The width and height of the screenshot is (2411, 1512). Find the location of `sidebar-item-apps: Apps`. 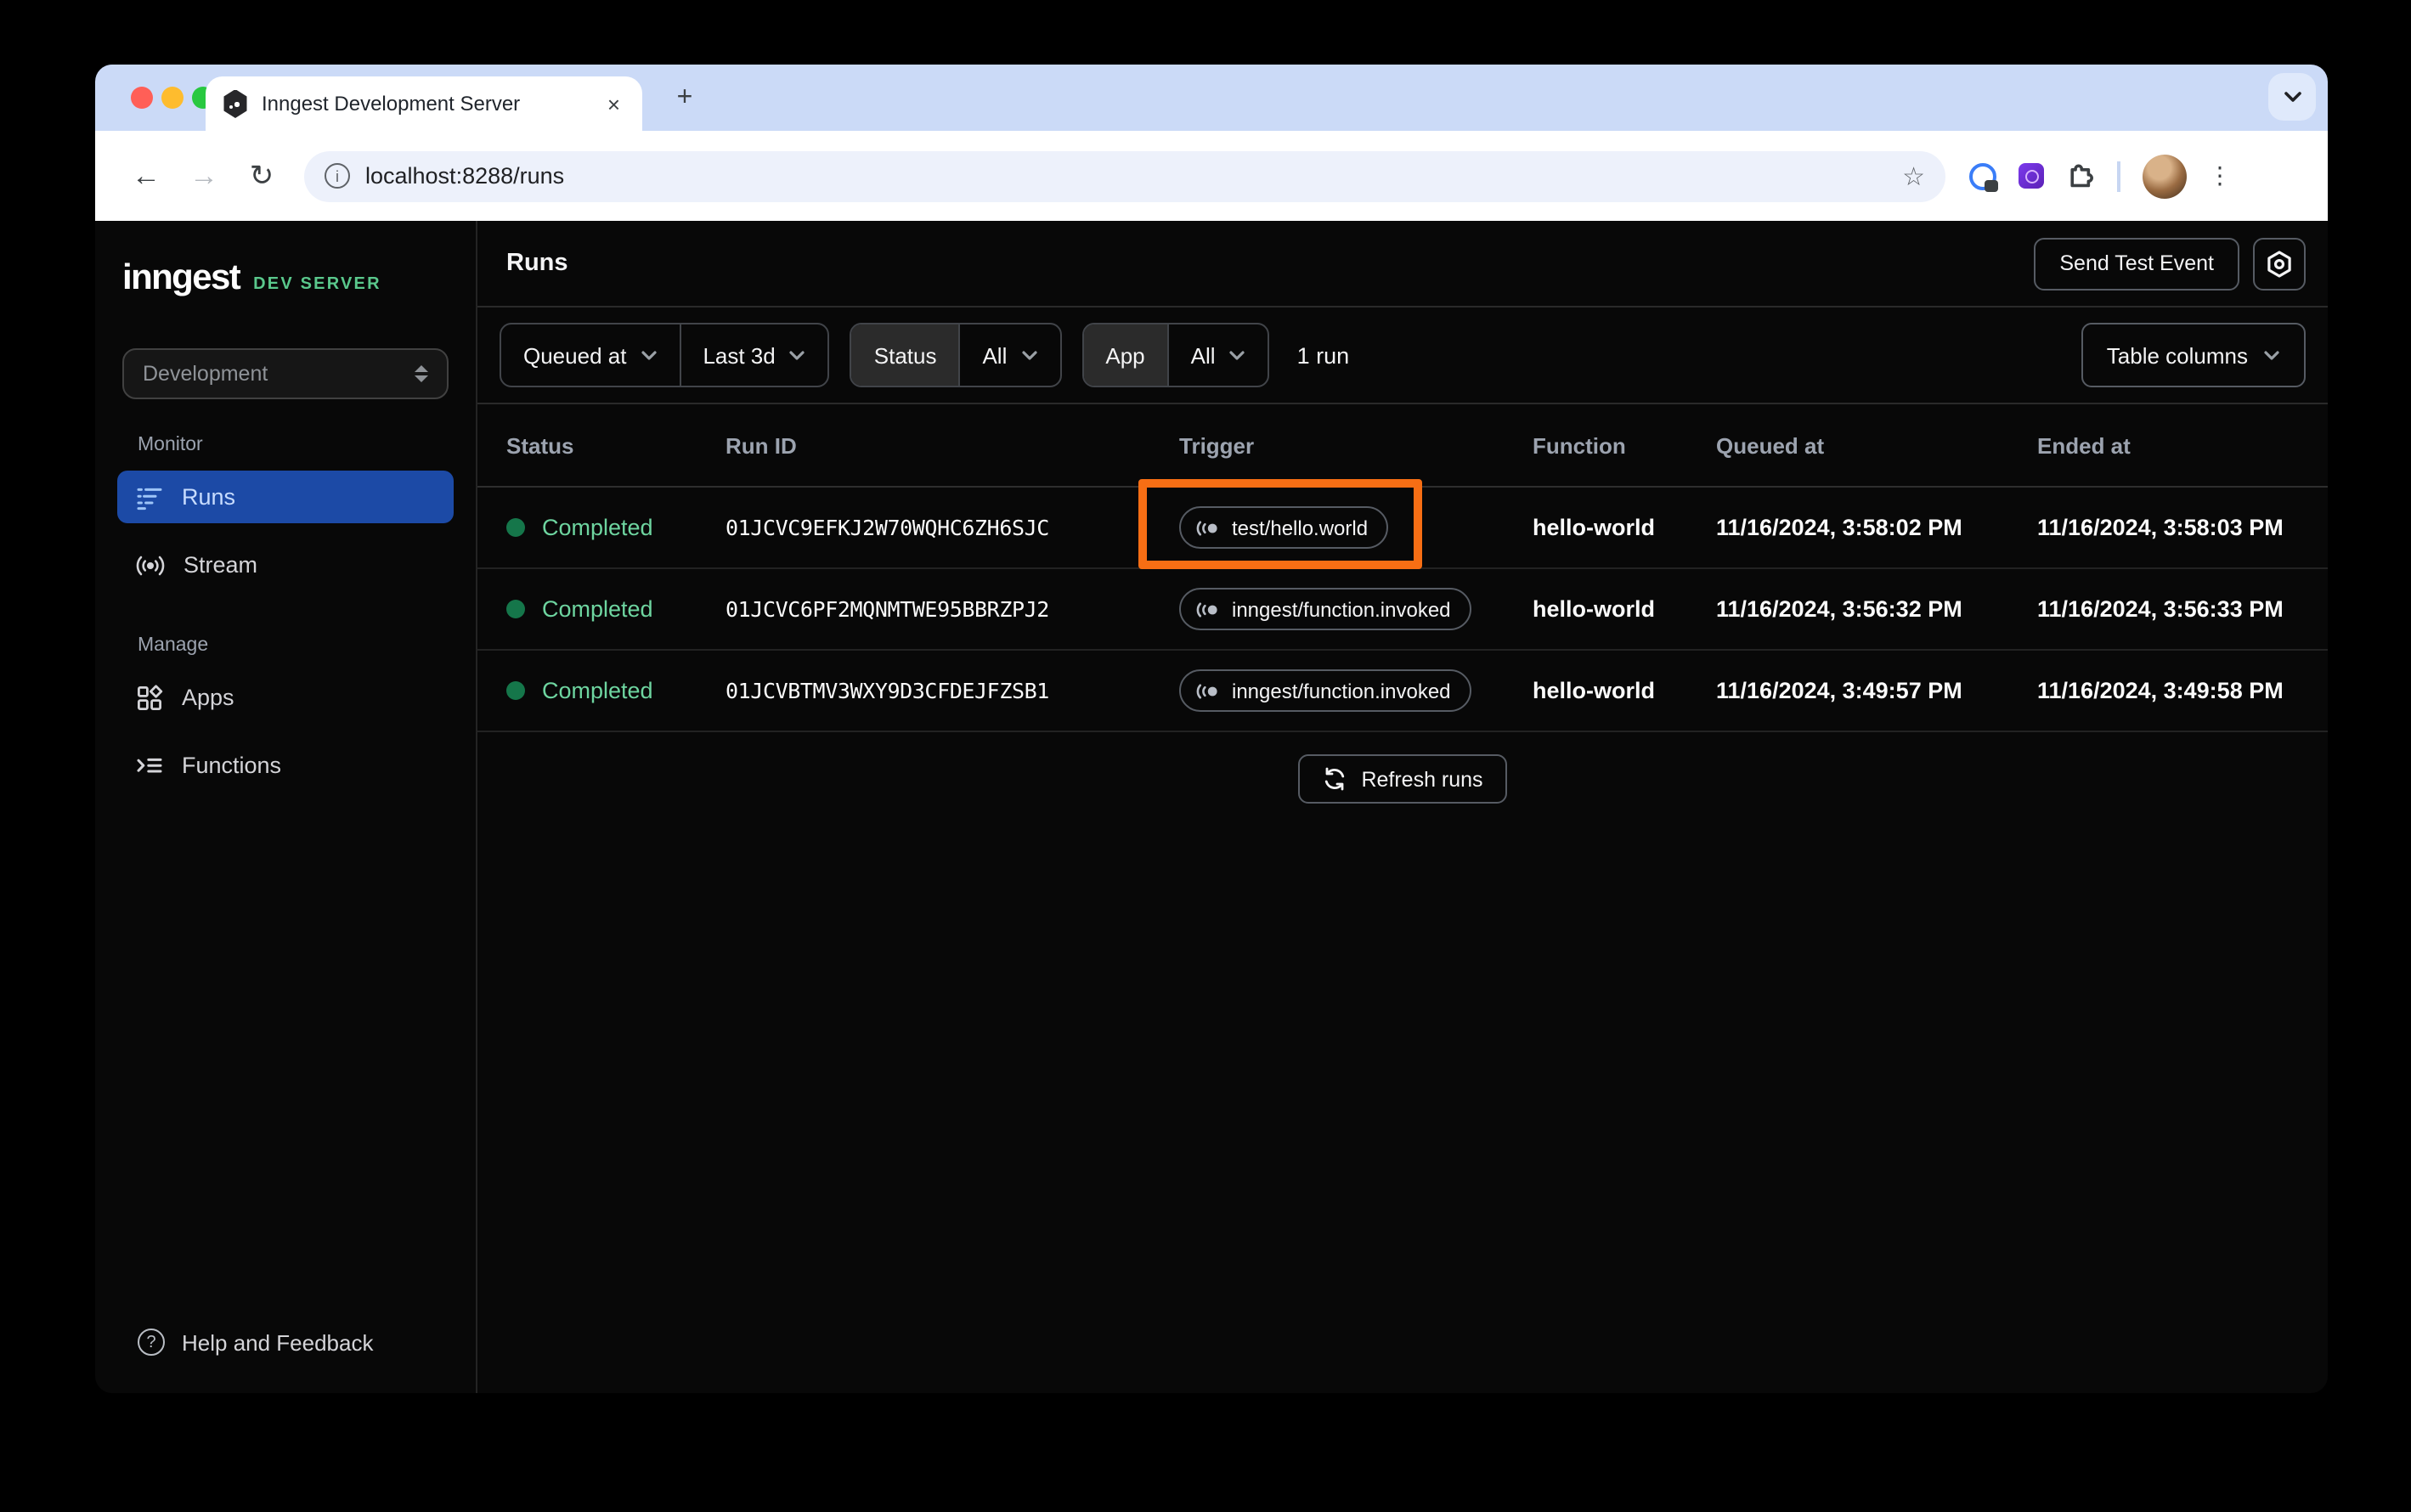

sidebar-item-apps: Apps is located at coordinates (285, 697).